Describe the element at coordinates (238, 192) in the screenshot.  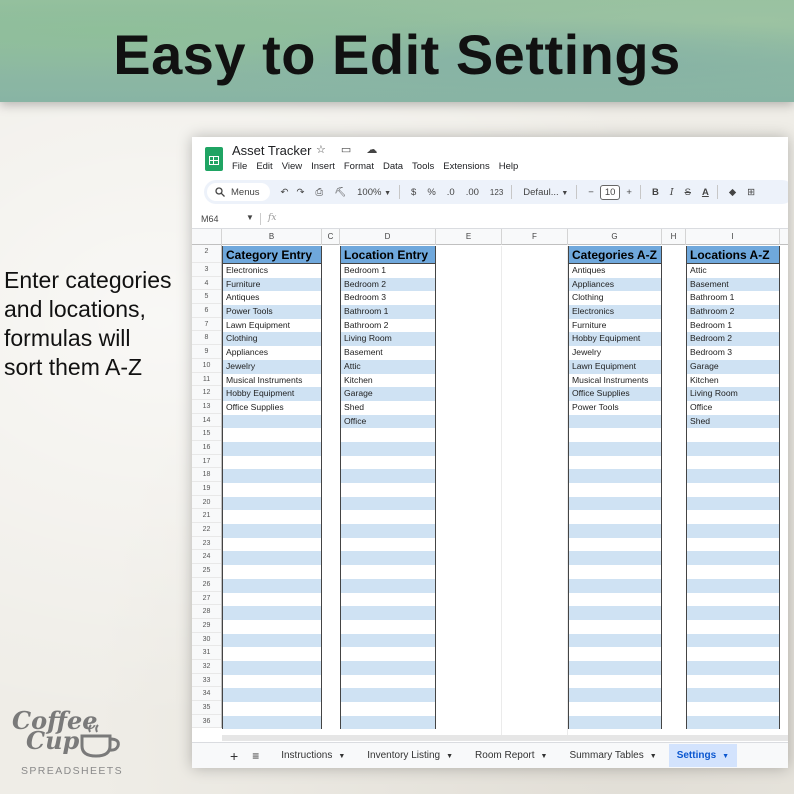
I see `menus-search: Menus` at that location.